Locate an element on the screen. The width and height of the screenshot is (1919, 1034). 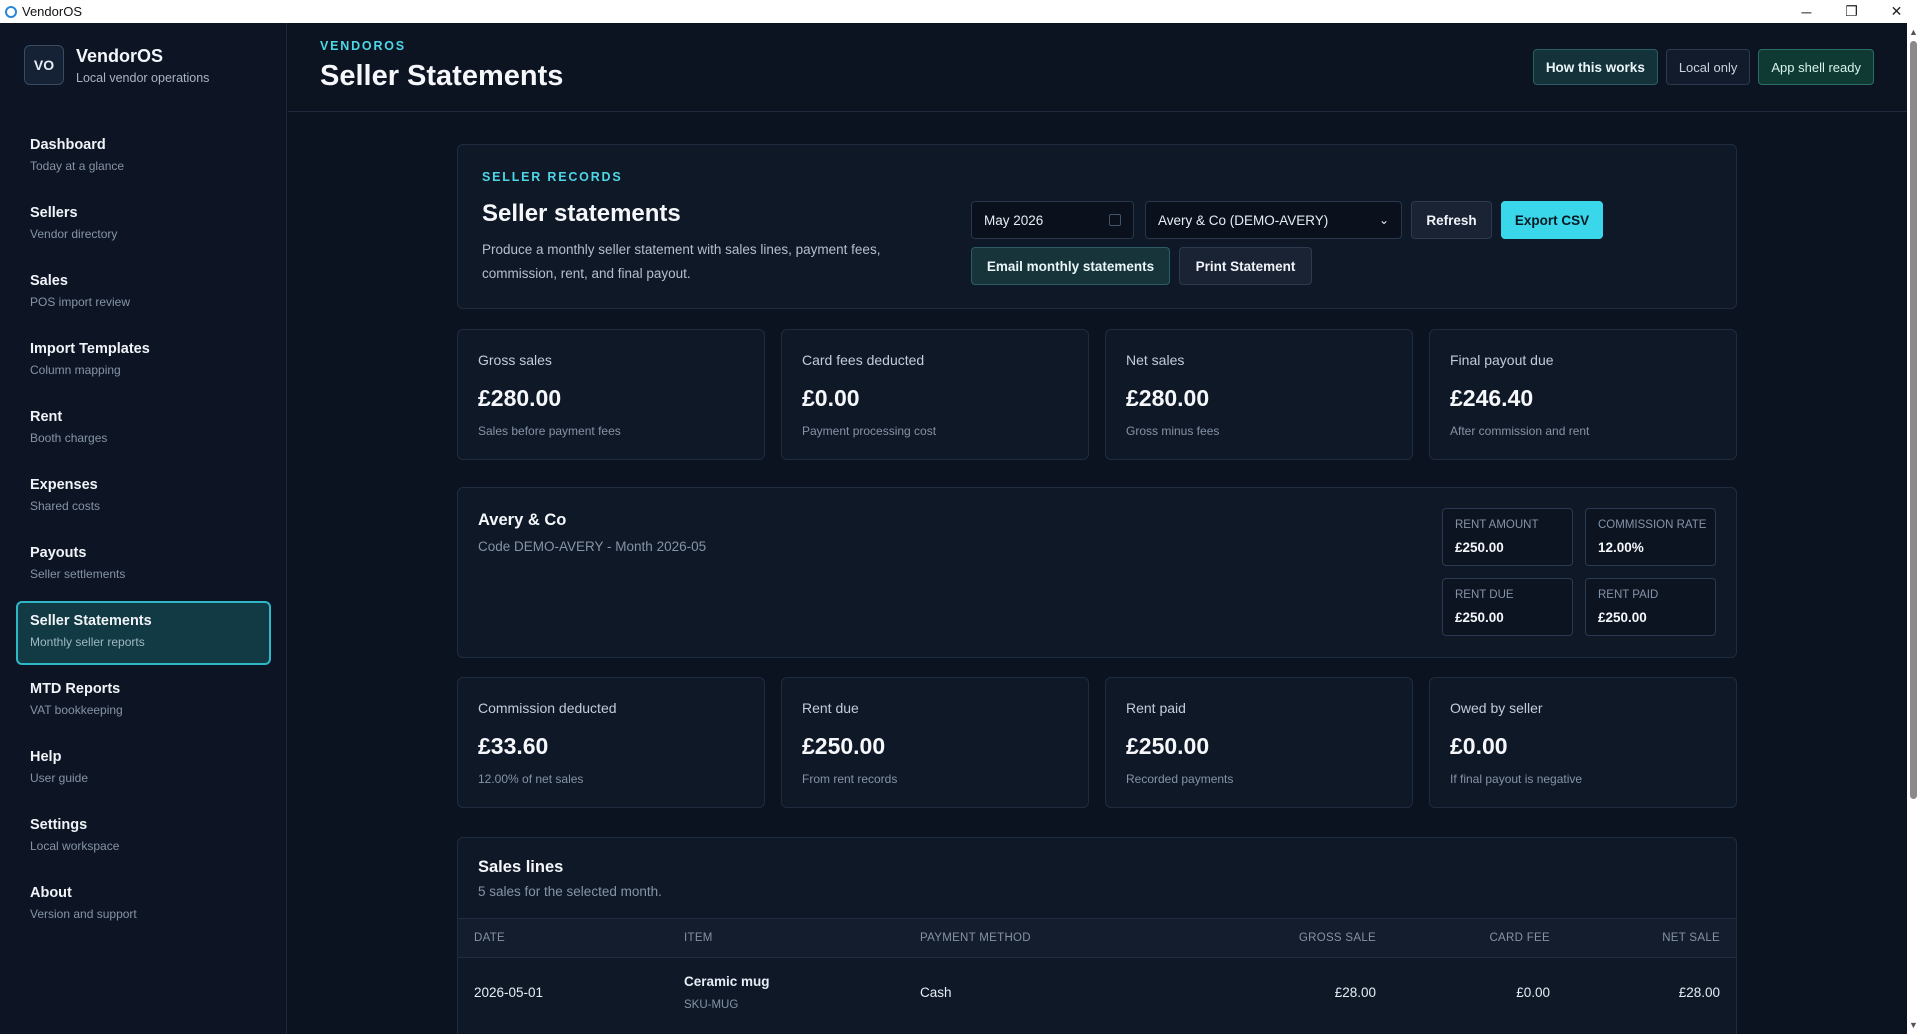
local-only-badge: Local only is located at coordinates (1708, 67).